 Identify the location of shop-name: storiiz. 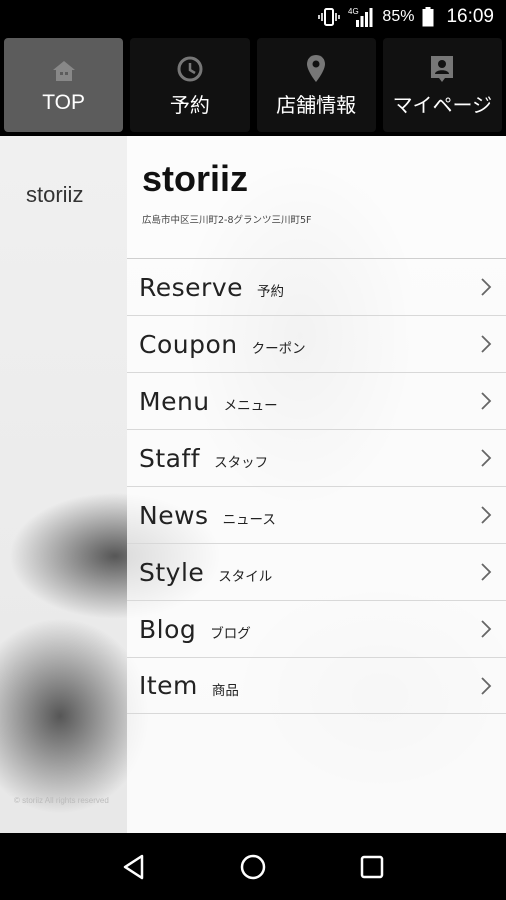
(195, 178).